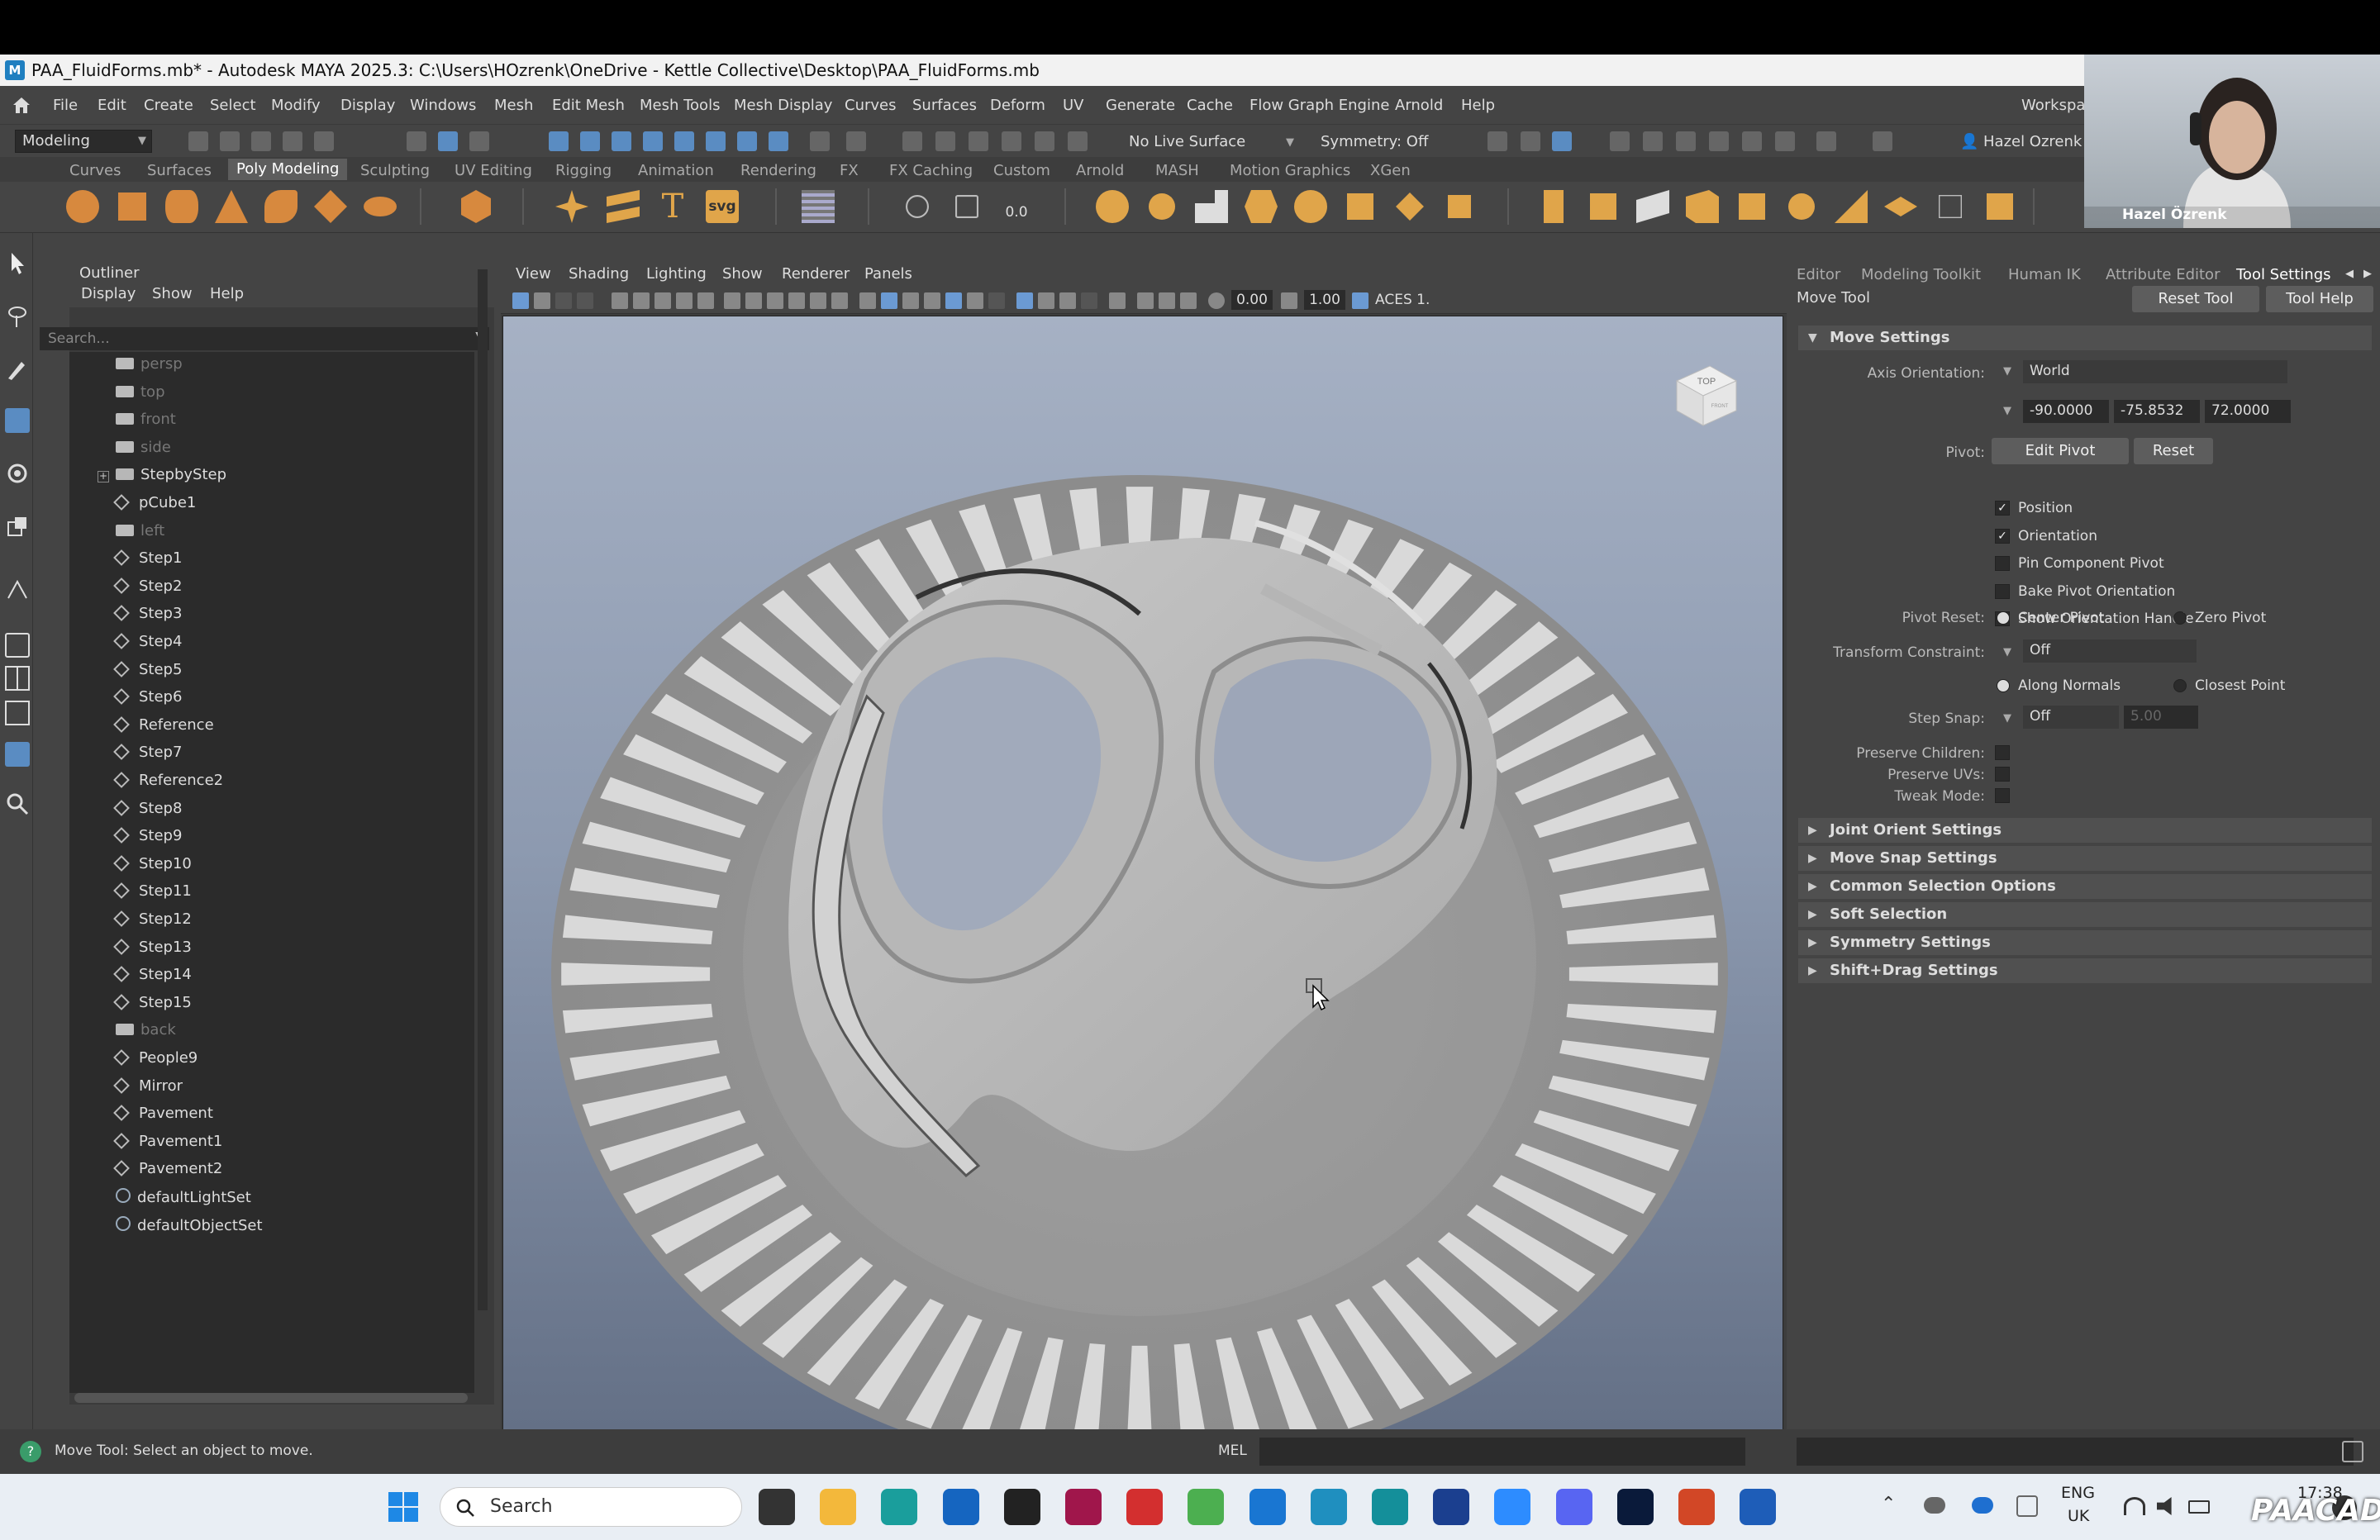 The width and height of the screenshot is (2380, 1540). What do you see at coordinates (1818, 274) in the screenshot?
I see `tab-editor: Editor` at bounding box center [1818, 274].